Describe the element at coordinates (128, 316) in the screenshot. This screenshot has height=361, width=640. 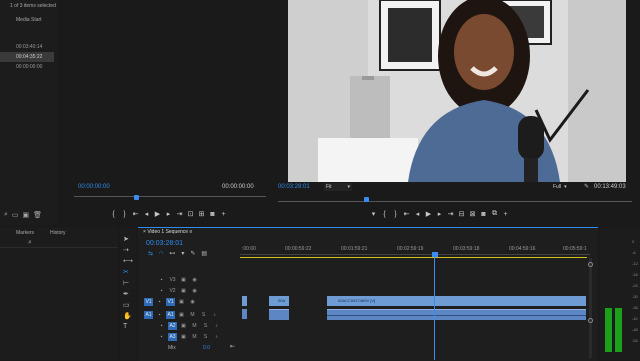
I see `hand-tool-icon: ✋` at that location.